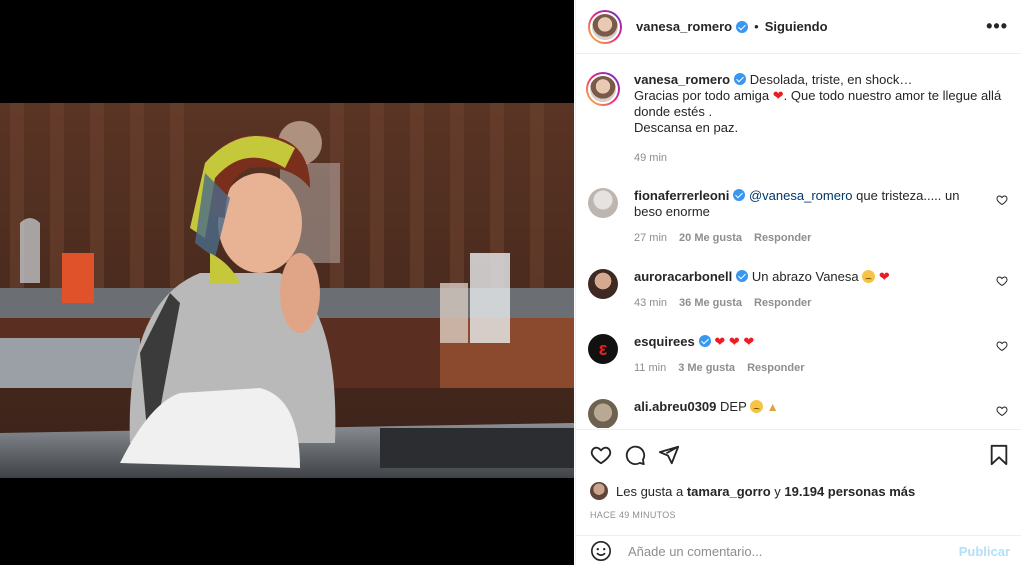 The image size is (1021, 565). I want to click on likes-count: 19.194 personas más, so click(849, 491).